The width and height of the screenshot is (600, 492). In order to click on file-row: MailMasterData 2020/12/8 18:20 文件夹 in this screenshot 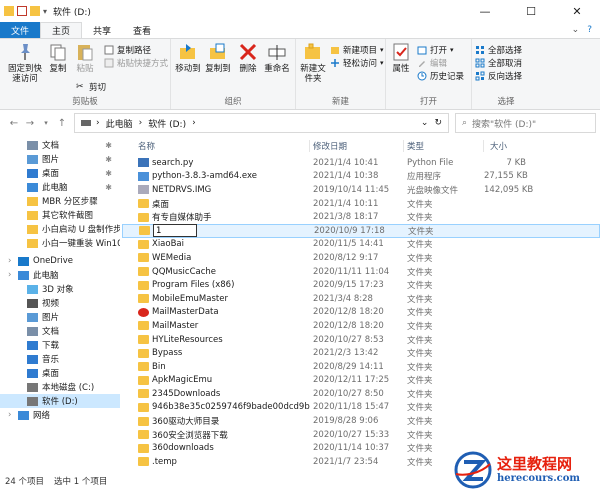, I will do `click(361, 313)`.